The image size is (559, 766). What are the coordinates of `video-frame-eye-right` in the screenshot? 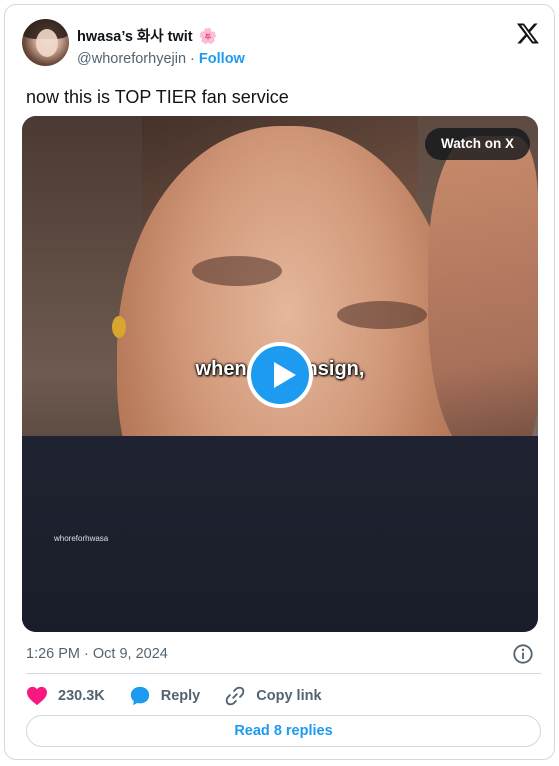 It's located at (382, 315).